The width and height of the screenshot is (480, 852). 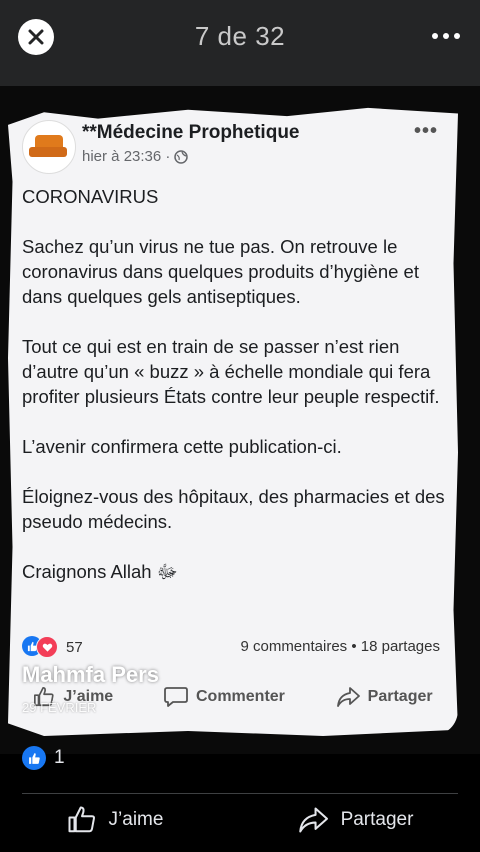 I want to click on post-comment-button: Commenter, so click(x=224, y=697).